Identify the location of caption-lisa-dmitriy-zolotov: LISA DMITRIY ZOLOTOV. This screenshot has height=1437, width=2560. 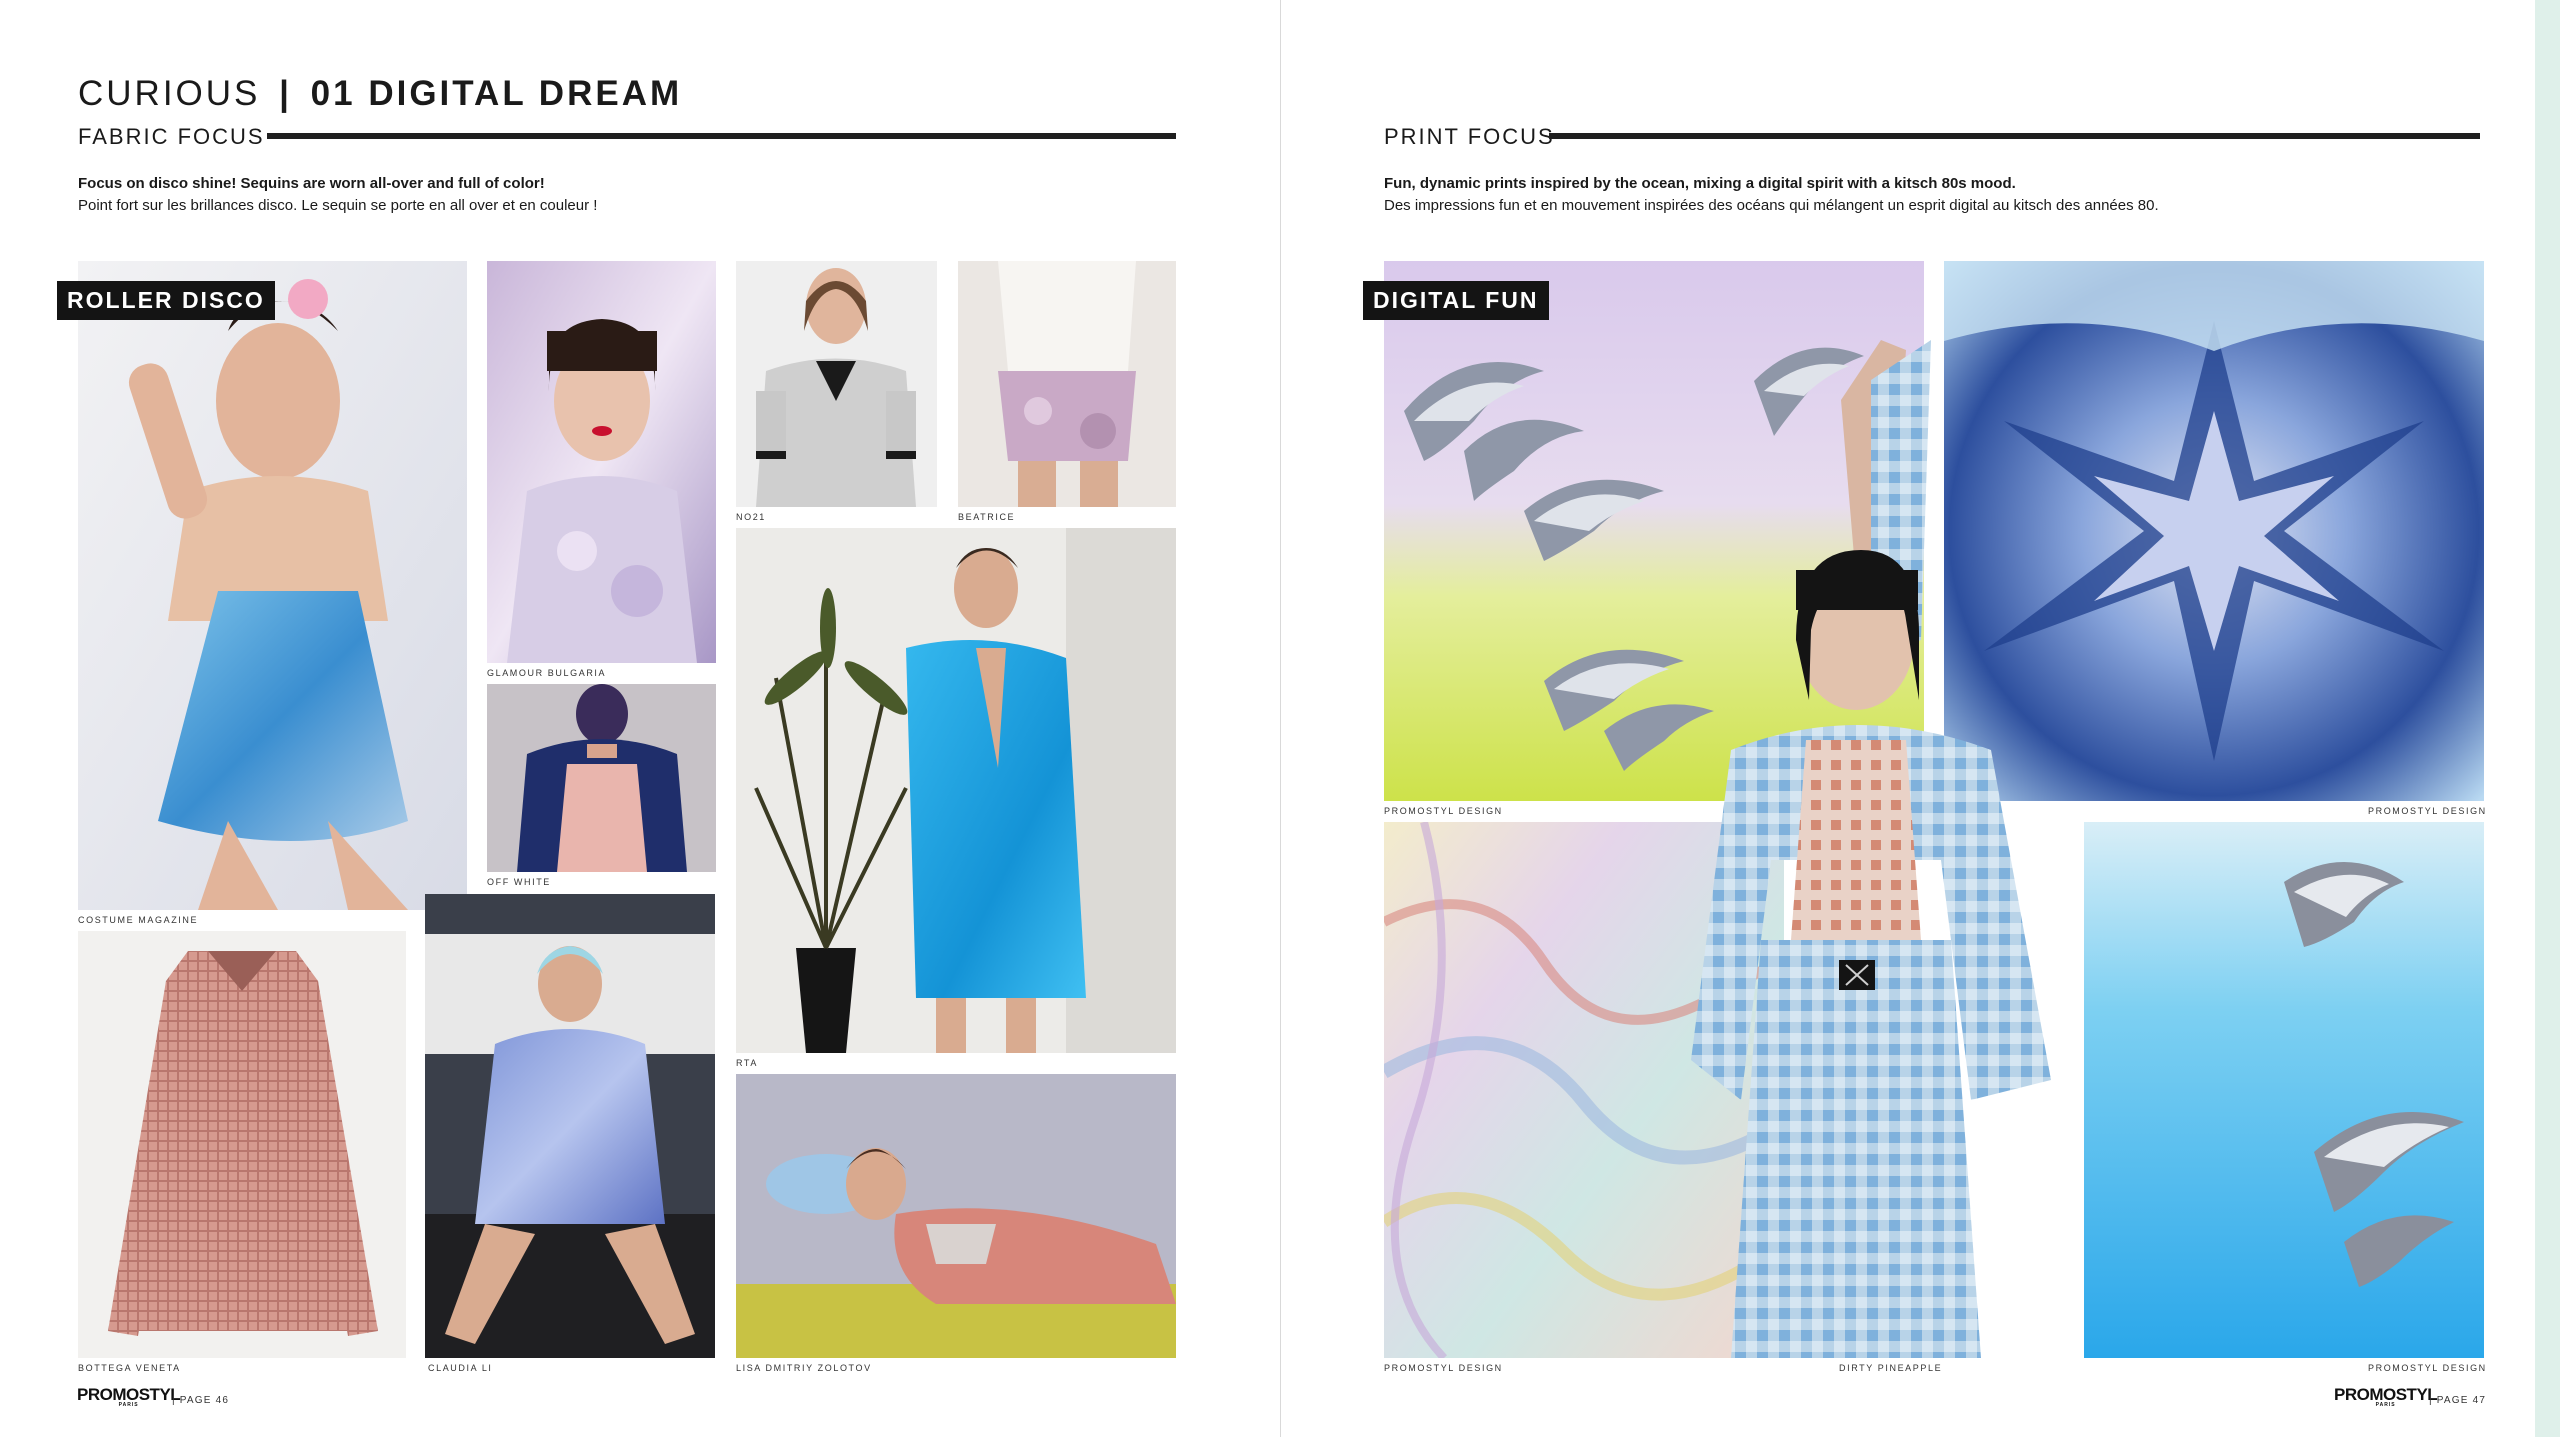
(804, 1368).